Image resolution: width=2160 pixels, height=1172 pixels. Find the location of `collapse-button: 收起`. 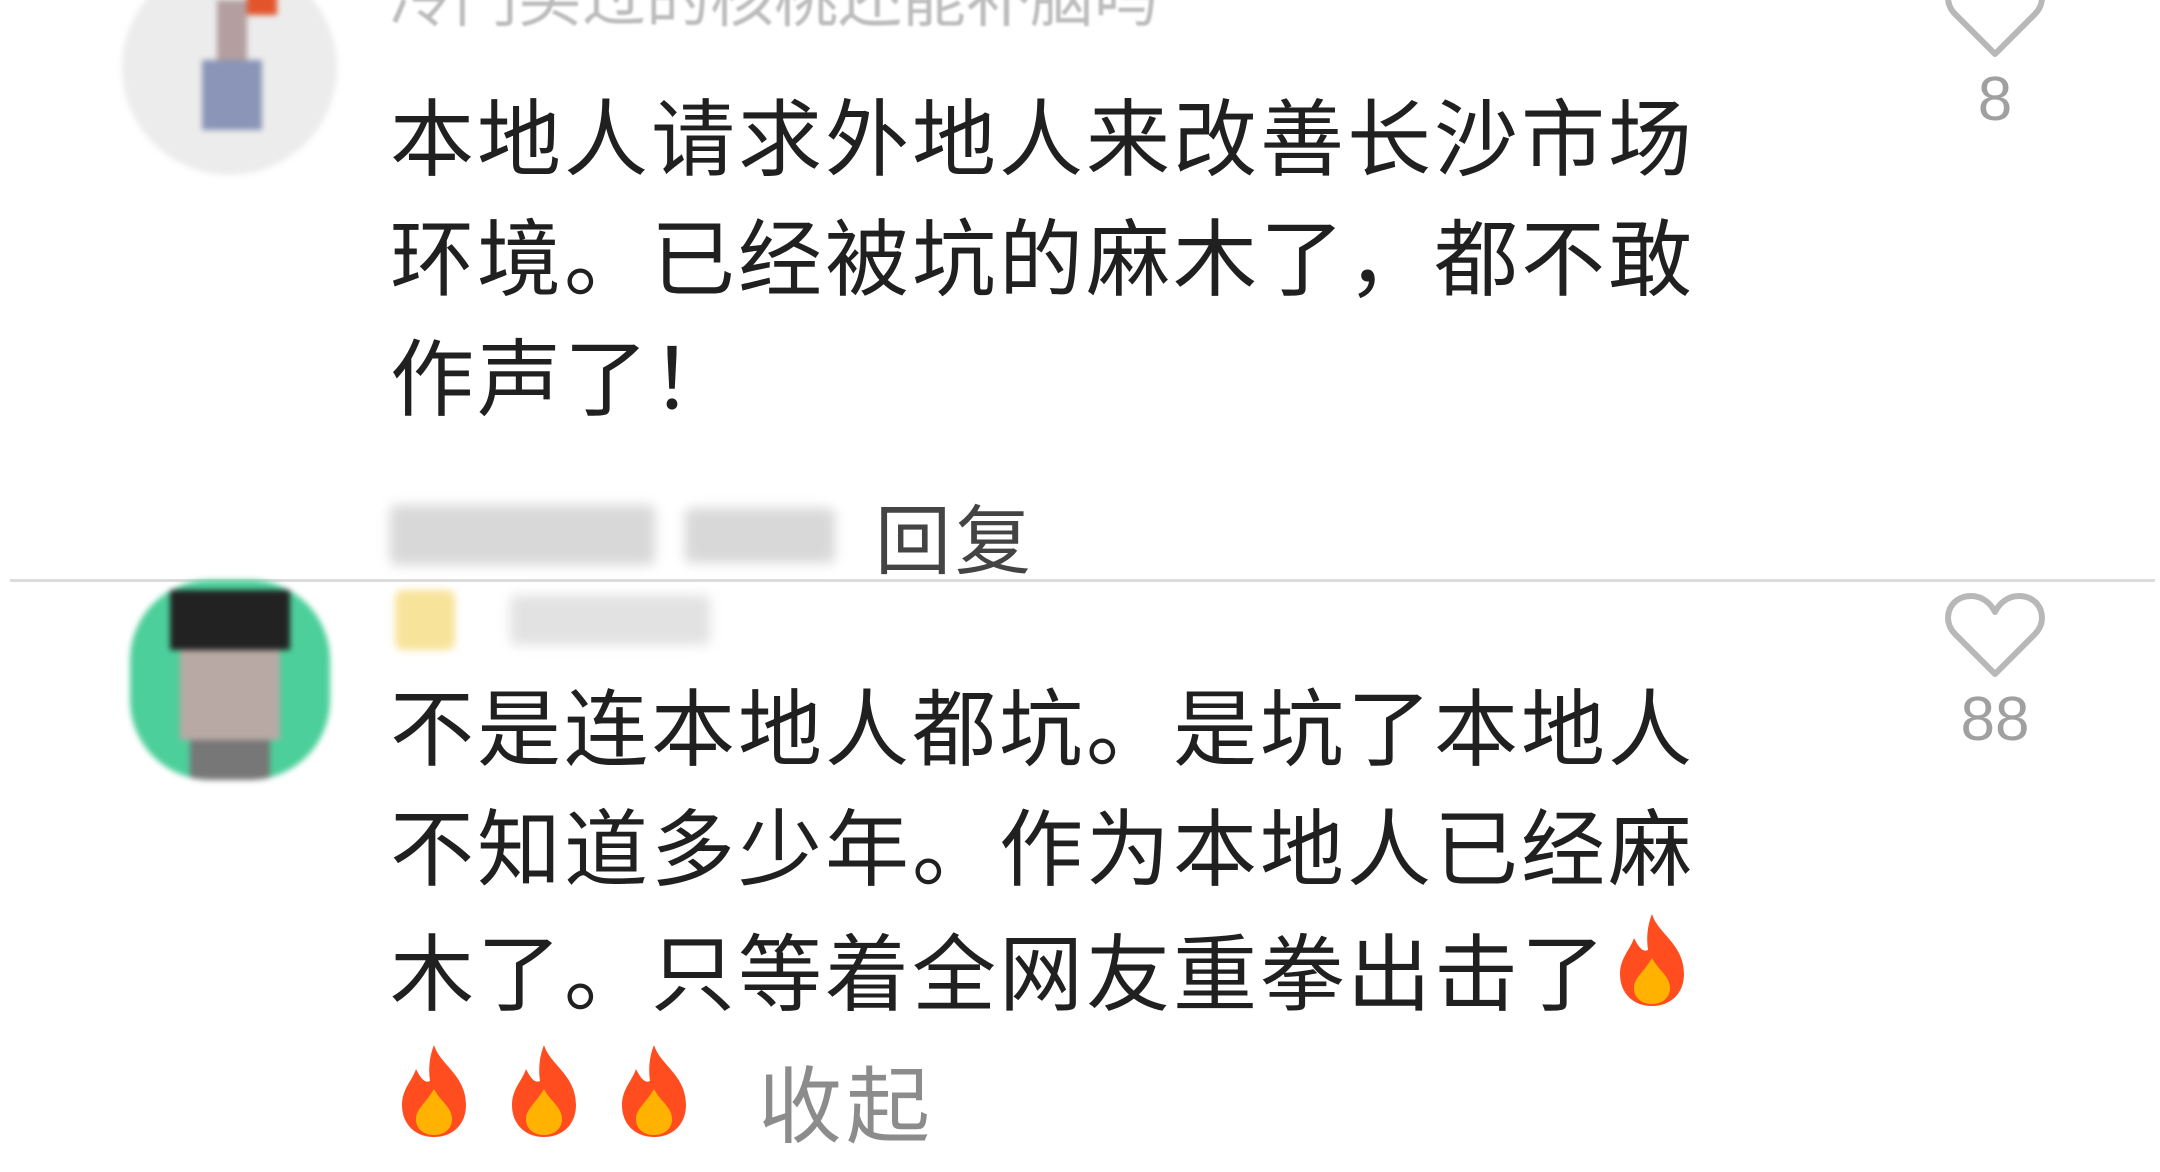

collapse-button: 收起 is located at coordinates (846, 1107).